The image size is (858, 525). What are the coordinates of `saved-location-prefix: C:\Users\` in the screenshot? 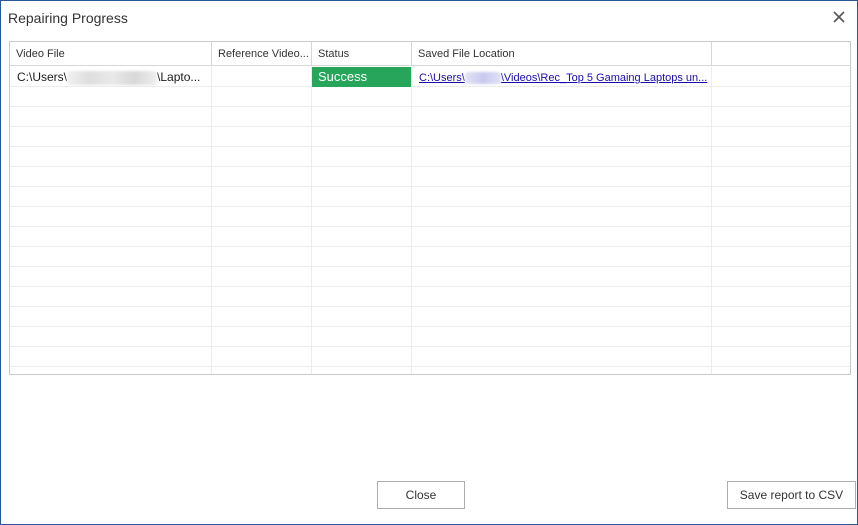 It's located at (442, 78).